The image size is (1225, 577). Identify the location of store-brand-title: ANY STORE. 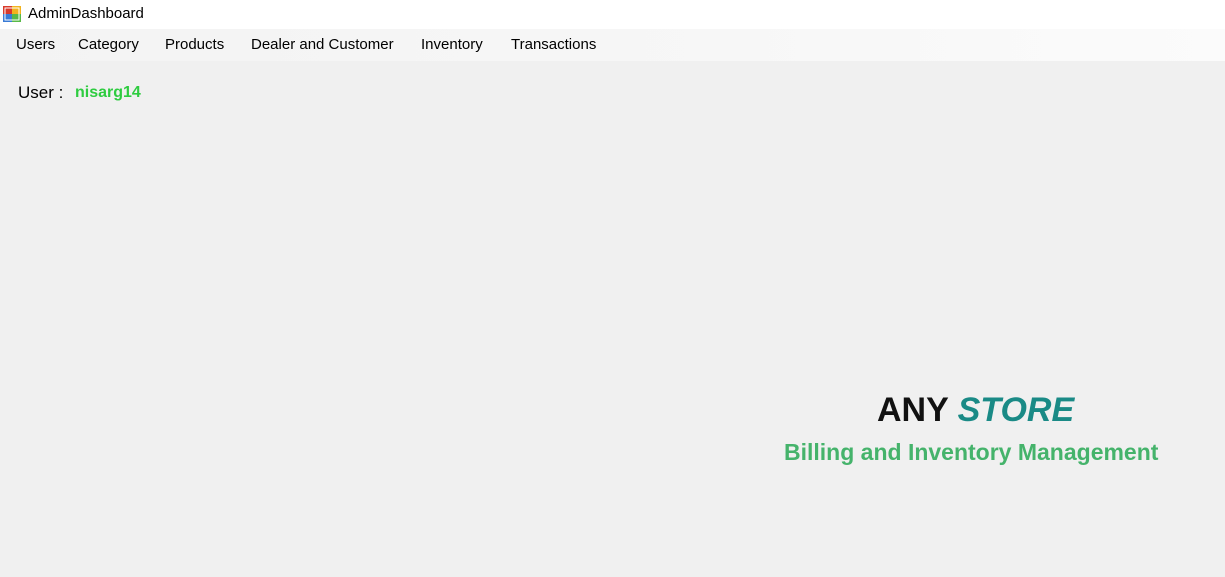
(975, 410).